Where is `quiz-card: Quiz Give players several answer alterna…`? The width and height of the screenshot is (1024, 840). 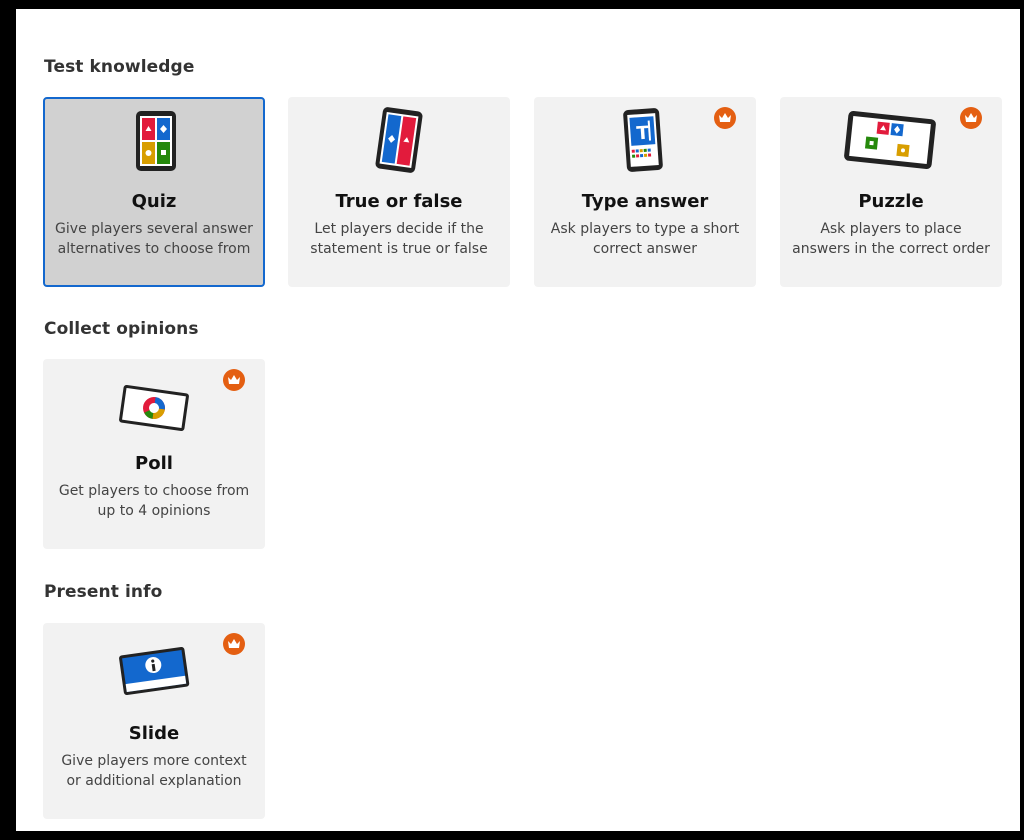
quiz-card: Quiz Give players several answer alterna… is located at coordinates (154, 192).